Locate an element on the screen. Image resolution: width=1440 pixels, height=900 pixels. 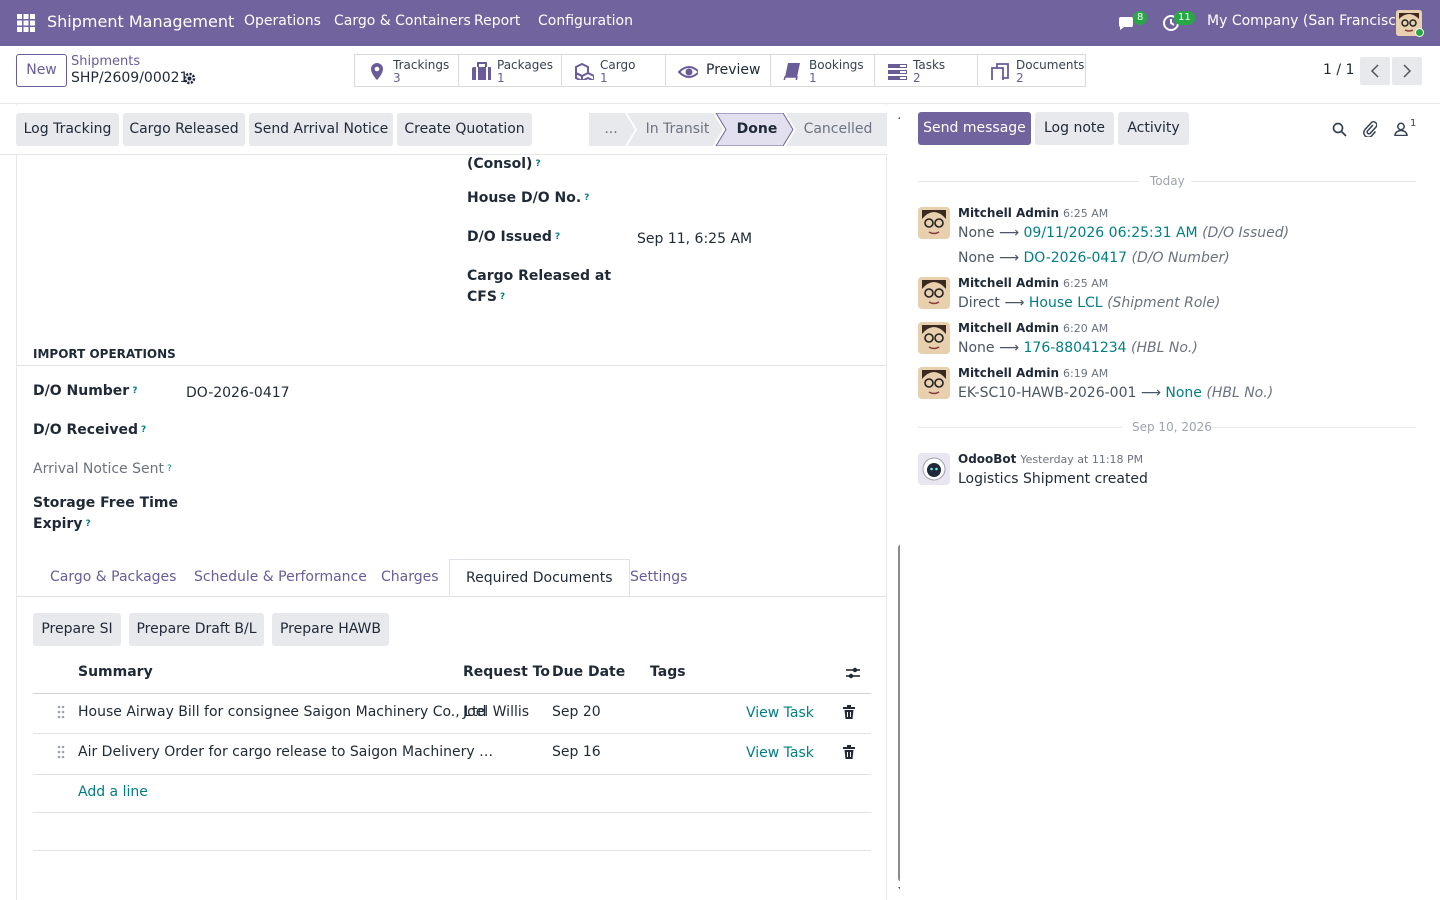
smart-button-count: 3 is located at coordinates (397, 78).